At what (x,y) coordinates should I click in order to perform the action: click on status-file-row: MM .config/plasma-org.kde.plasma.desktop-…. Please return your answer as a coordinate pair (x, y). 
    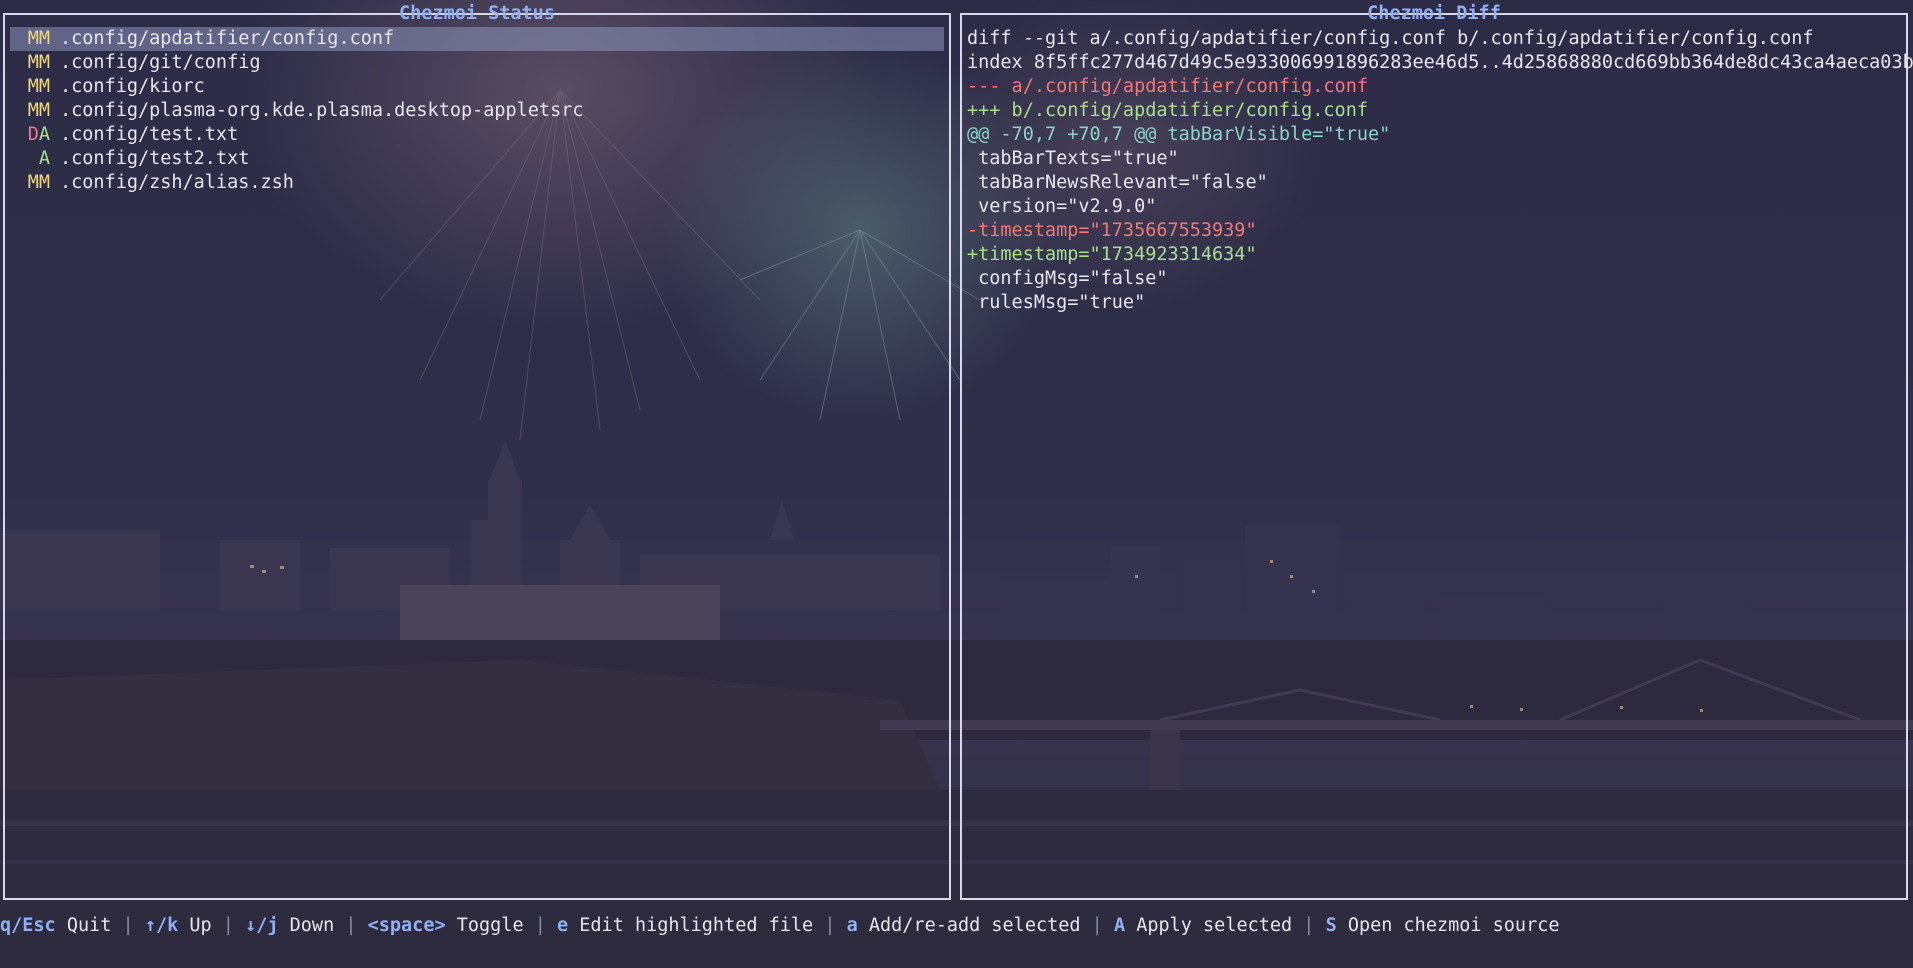
    Looking at the image, I should click on (477, 111).